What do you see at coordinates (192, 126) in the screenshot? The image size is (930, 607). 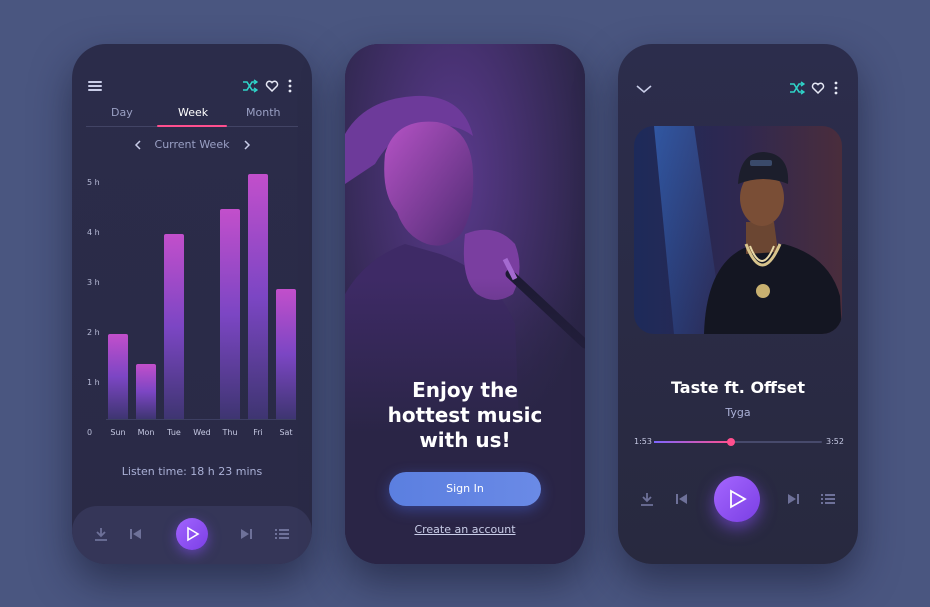 I see `active-tab-indicator` at bounding box center [192, 126].